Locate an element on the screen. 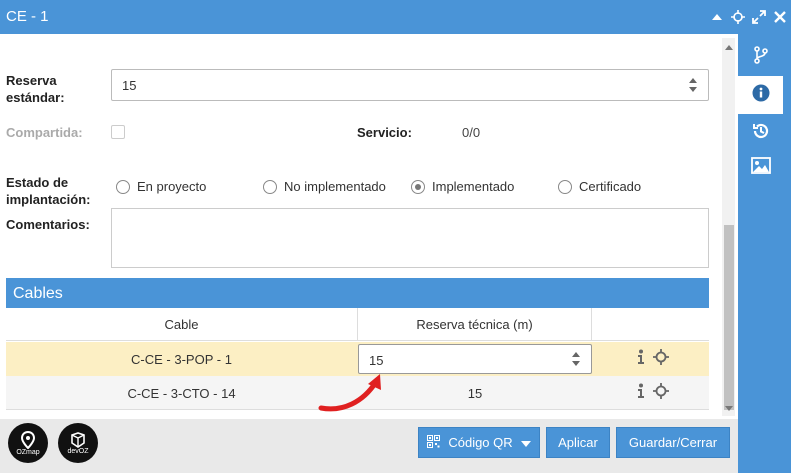 The height and width of the screenshot is (473, 791). servicio-value: 0/0 is located at coordinates (471, 132).